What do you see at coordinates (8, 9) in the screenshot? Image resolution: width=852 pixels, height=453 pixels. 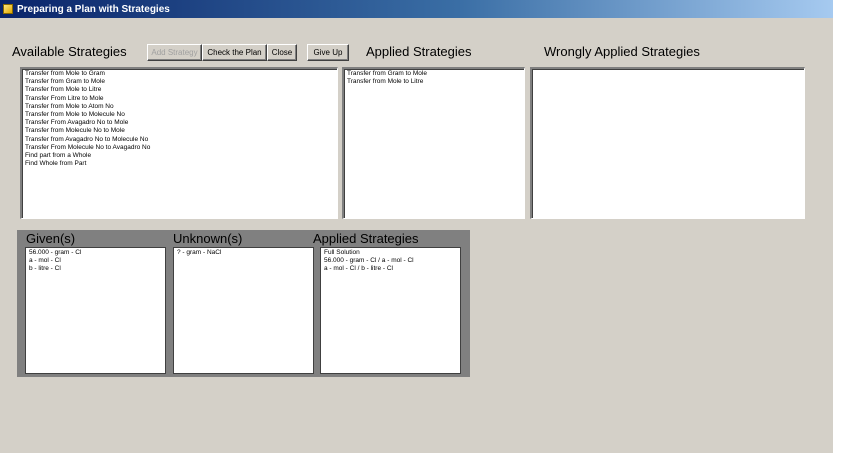 I see `app-icon` at bounding box center [8, 9].